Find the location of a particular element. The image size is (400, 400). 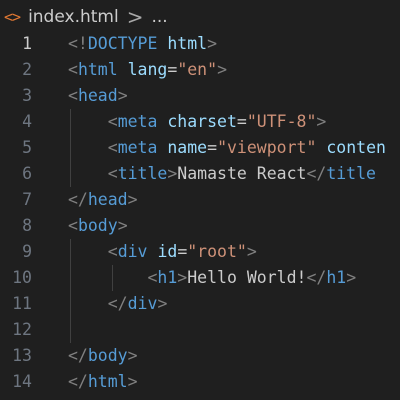

chevron-right-icon: > is located at coordinates (135, 17).